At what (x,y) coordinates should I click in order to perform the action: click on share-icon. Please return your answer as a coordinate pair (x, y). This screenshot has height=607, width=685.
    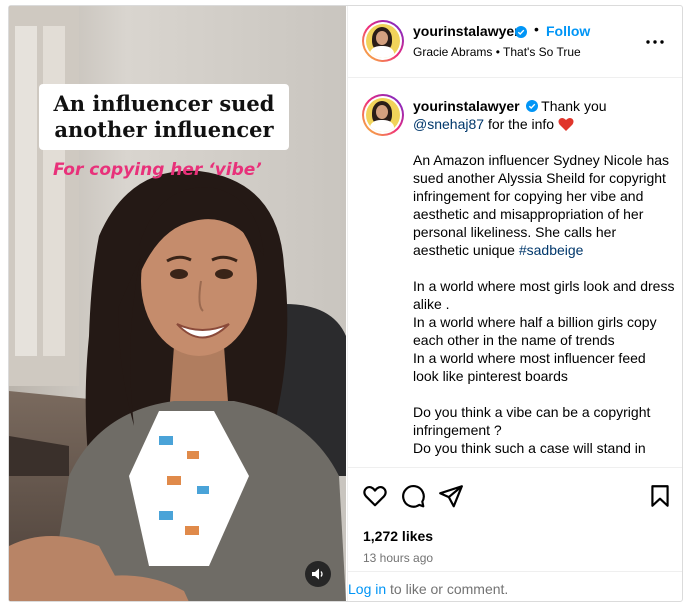
    Looking at the image, I should click on (451, 496).